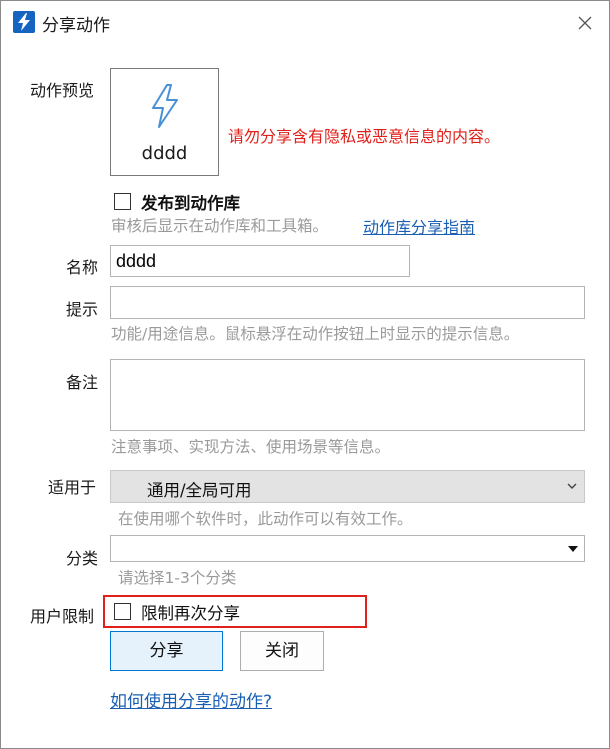 The height and width of the screenshot is (749, 610). Describe the element at coordinates (164, 153) in the screenshot. I see `preview-action-name: dddd` at that location.